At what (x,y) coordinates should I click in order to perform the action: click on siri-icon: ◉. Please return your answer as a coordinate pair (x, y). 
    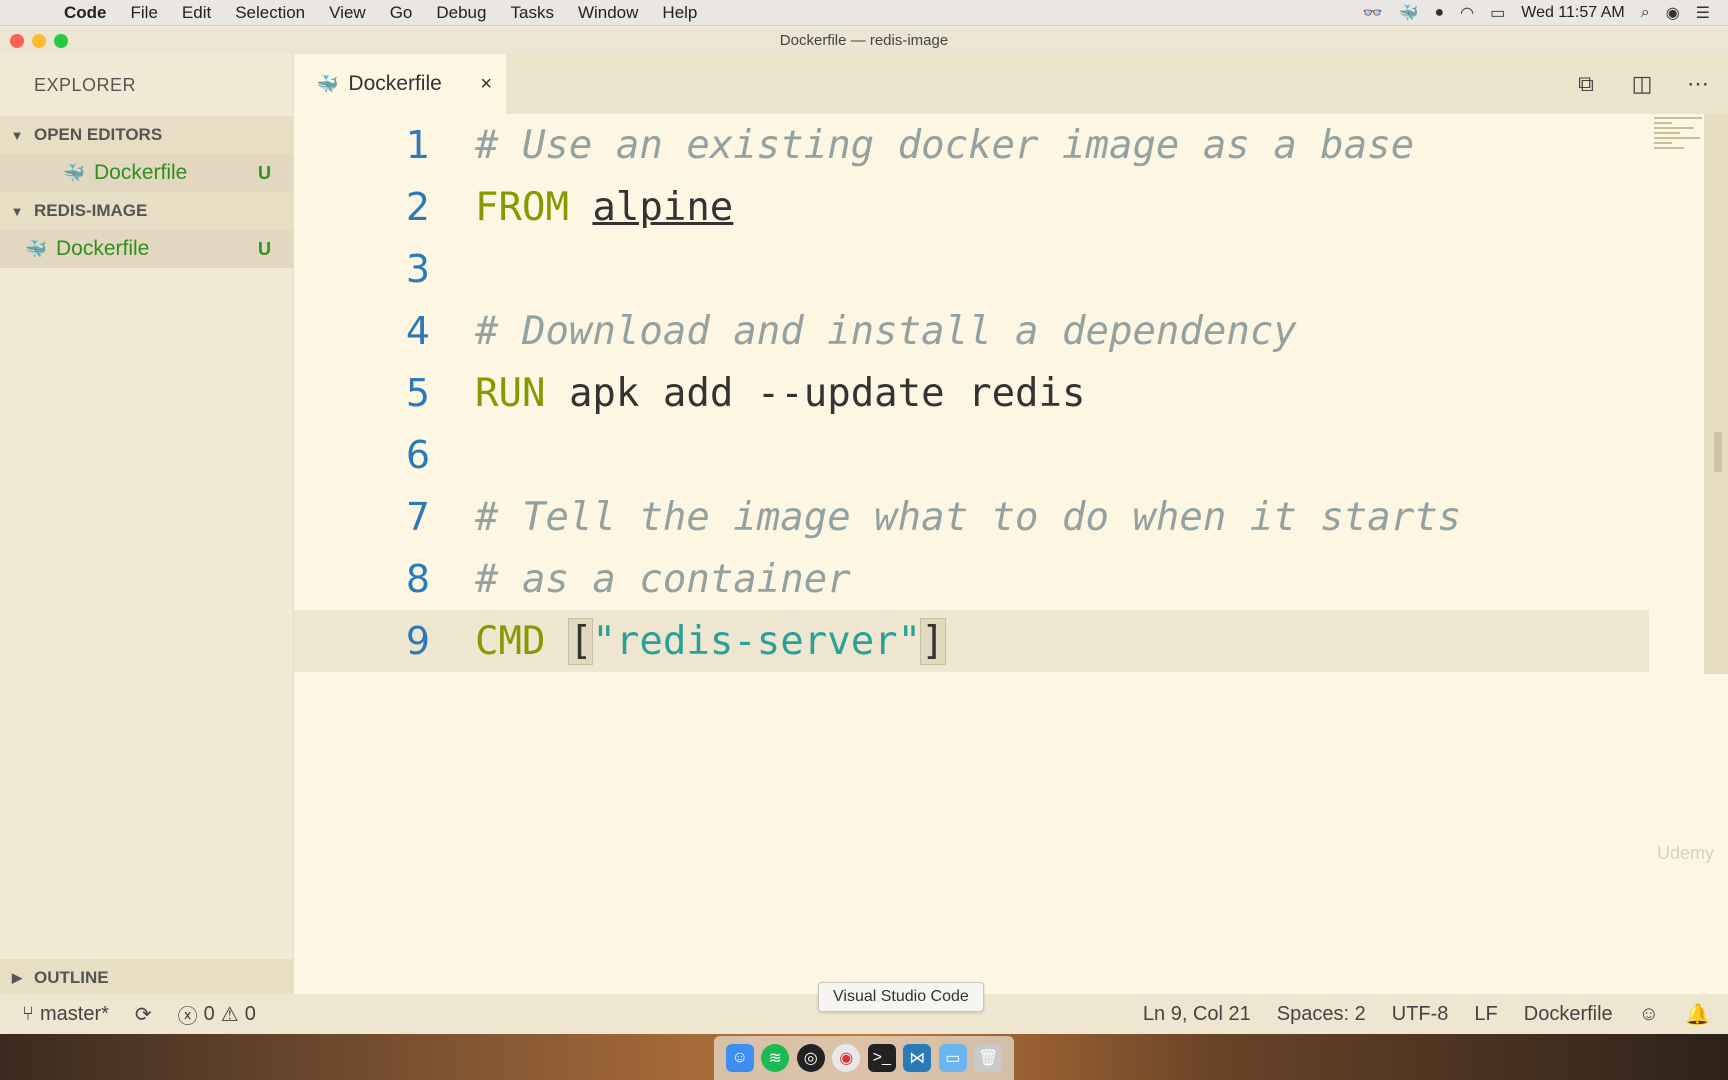
    Looking at the image, I should click on (1673, 13).